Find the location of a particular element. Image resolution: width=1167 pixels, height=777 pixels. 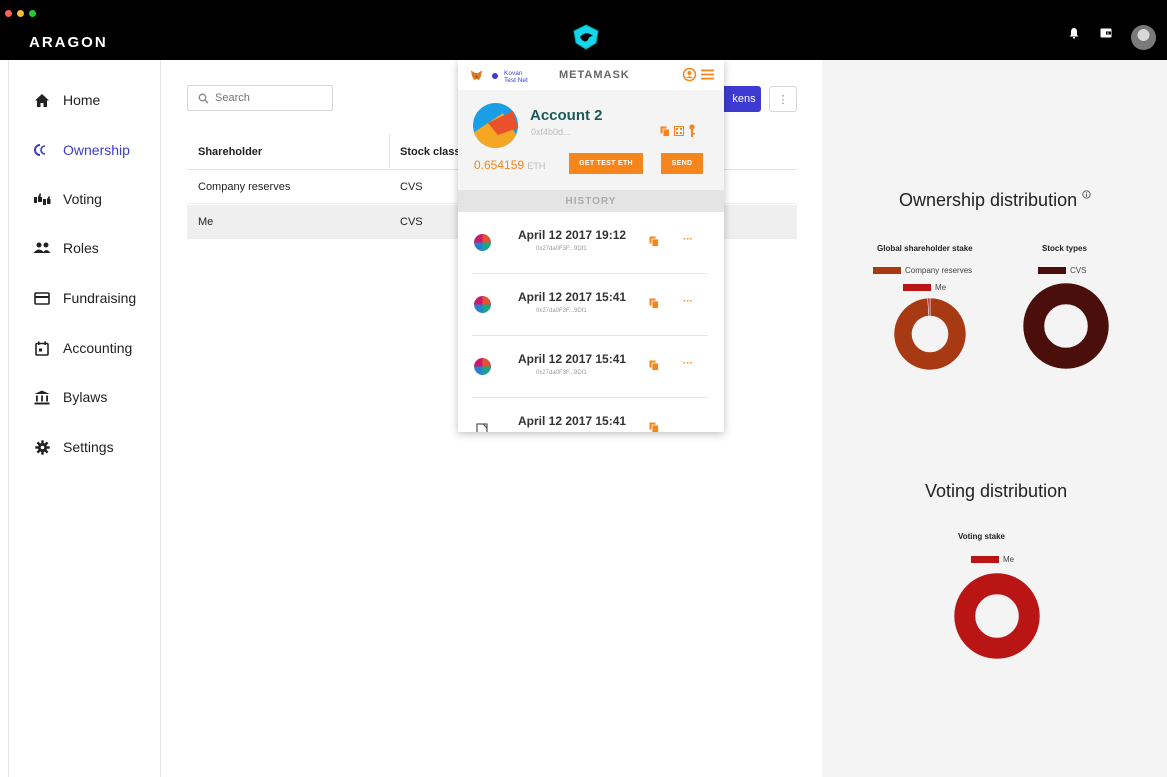

sidebar-item-settings: Settings is located at coordinates (85, 447).